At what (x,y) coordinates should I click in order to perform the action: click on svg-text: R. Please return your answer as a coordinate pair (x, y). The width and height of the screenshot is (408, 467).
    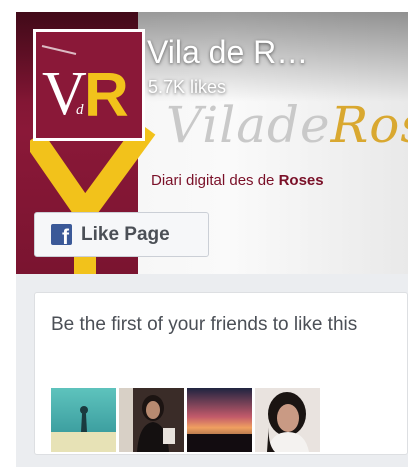
    Looking at the image, I should click on (106, 95).